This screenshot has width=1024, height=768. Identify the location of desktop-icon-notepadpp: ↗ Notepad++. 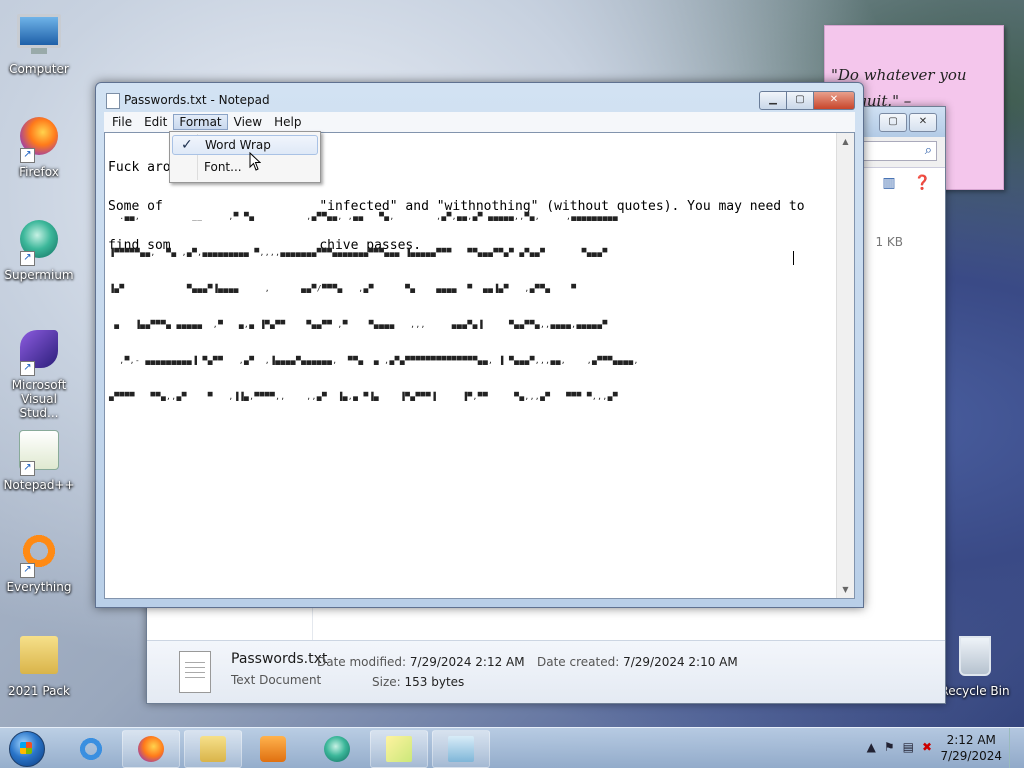
(39, 459).